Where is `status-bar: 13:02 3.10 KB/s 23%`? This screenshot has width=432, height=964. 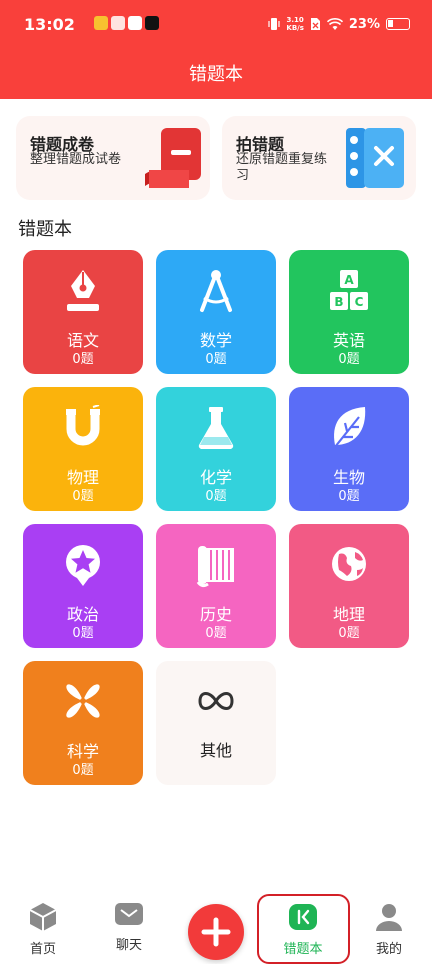
status-bar: 13:02 3.10 KB/s 23% is located at coordinates (216, 24).